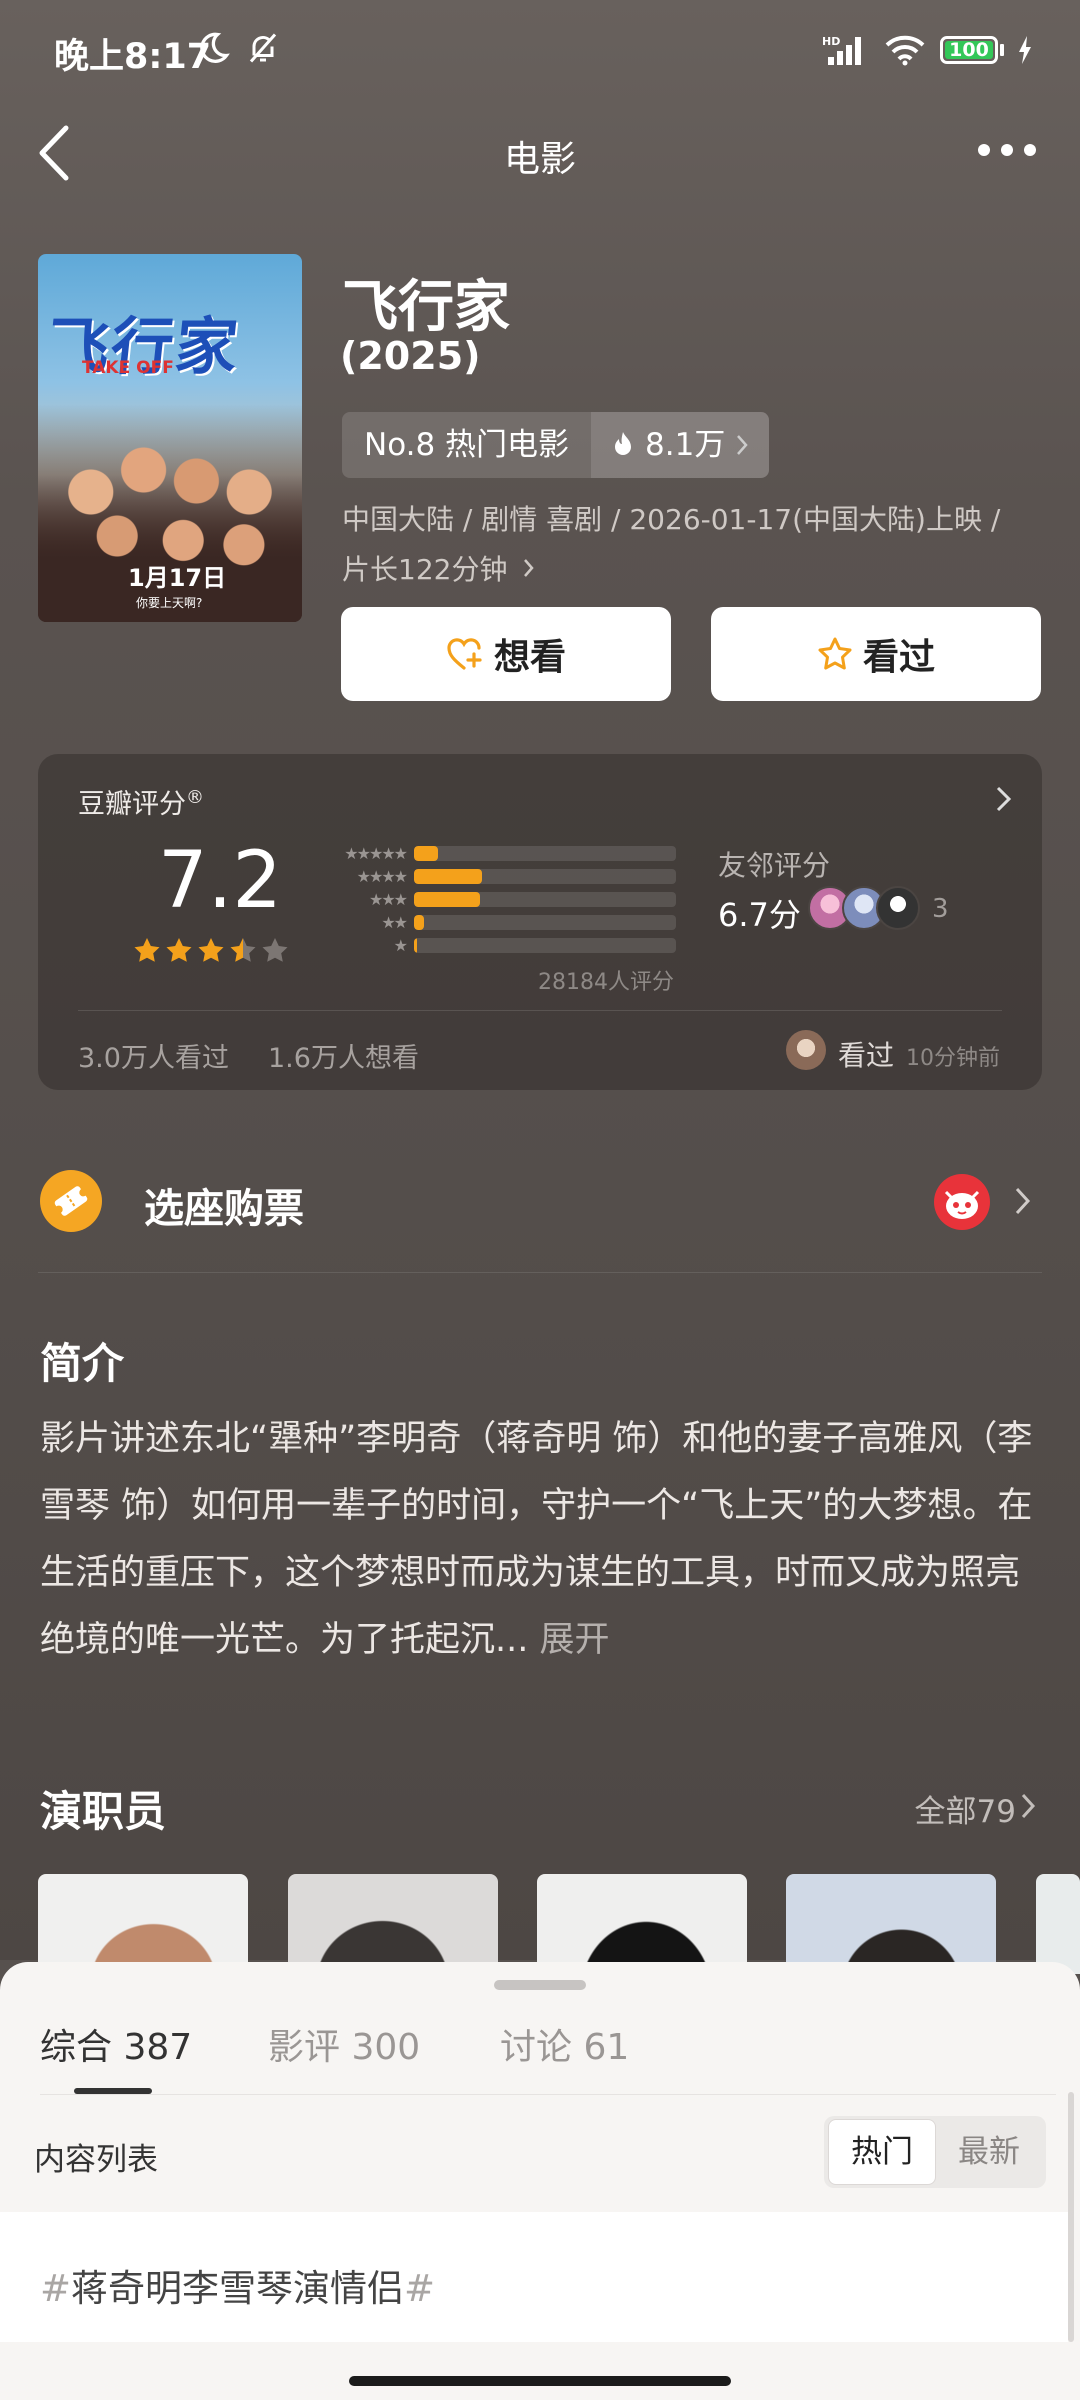 This screenshot has height=2400, width=1080. I want to click on distribution-stars-label: ★★★★★, so click(376, 853).